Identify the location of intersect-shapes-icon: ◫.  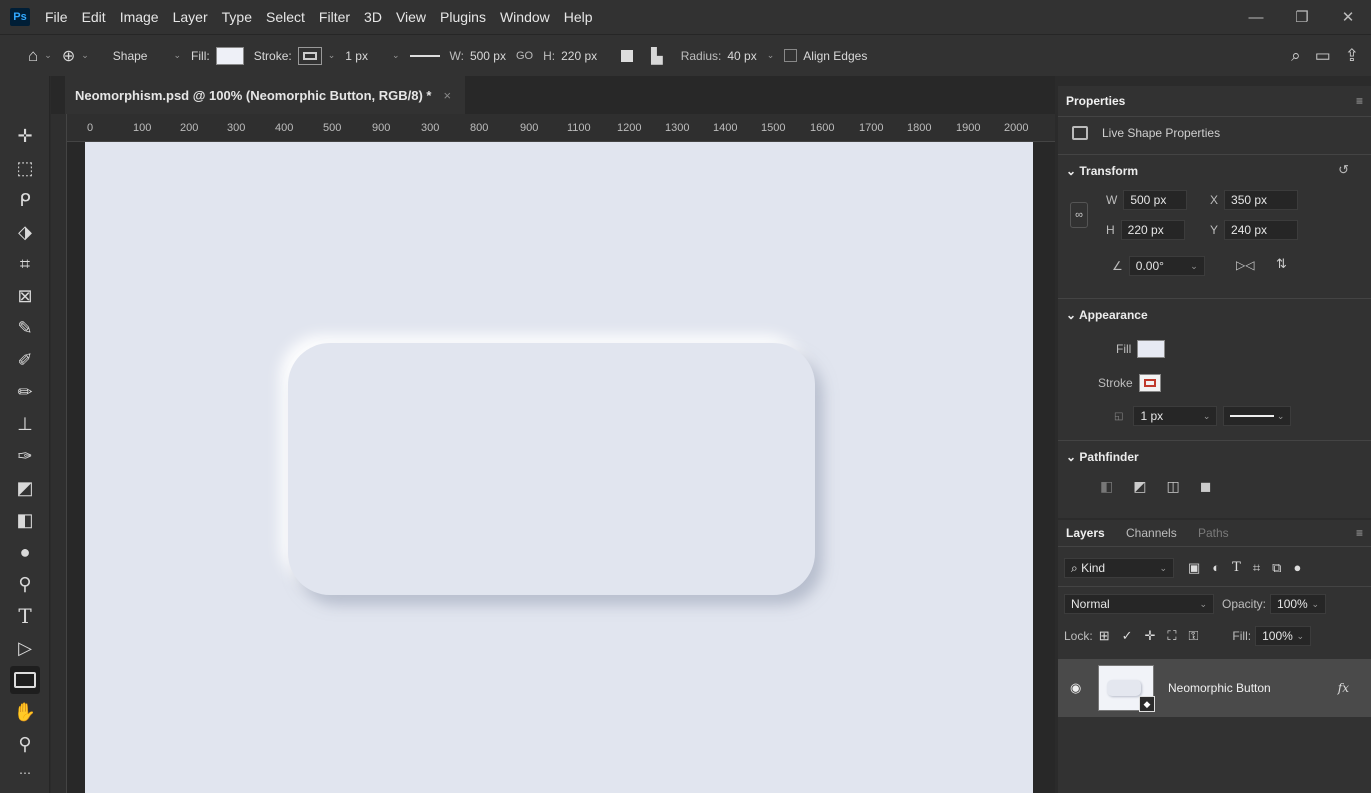
(1172, 486).